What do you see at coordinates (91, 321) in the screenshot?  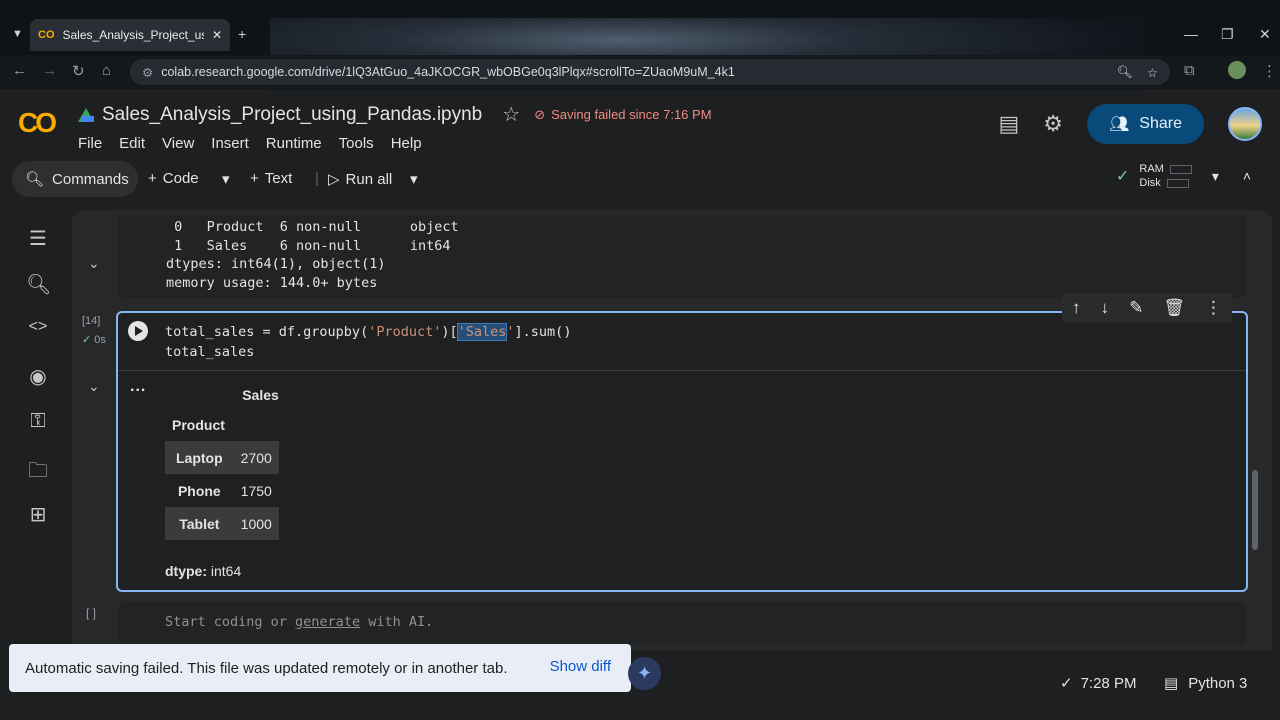 I see `execution-count: [14]` at bounding box center [91, 321].